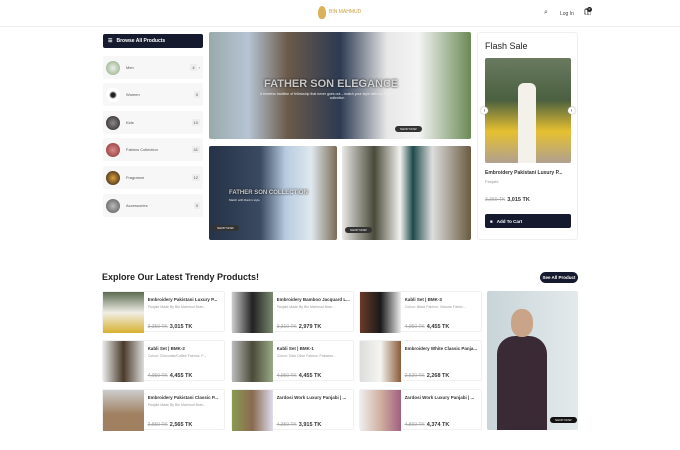 This screenshot has width=680, height=450. I want to click on category-accessories: Accessories 0, so click(153, 205).